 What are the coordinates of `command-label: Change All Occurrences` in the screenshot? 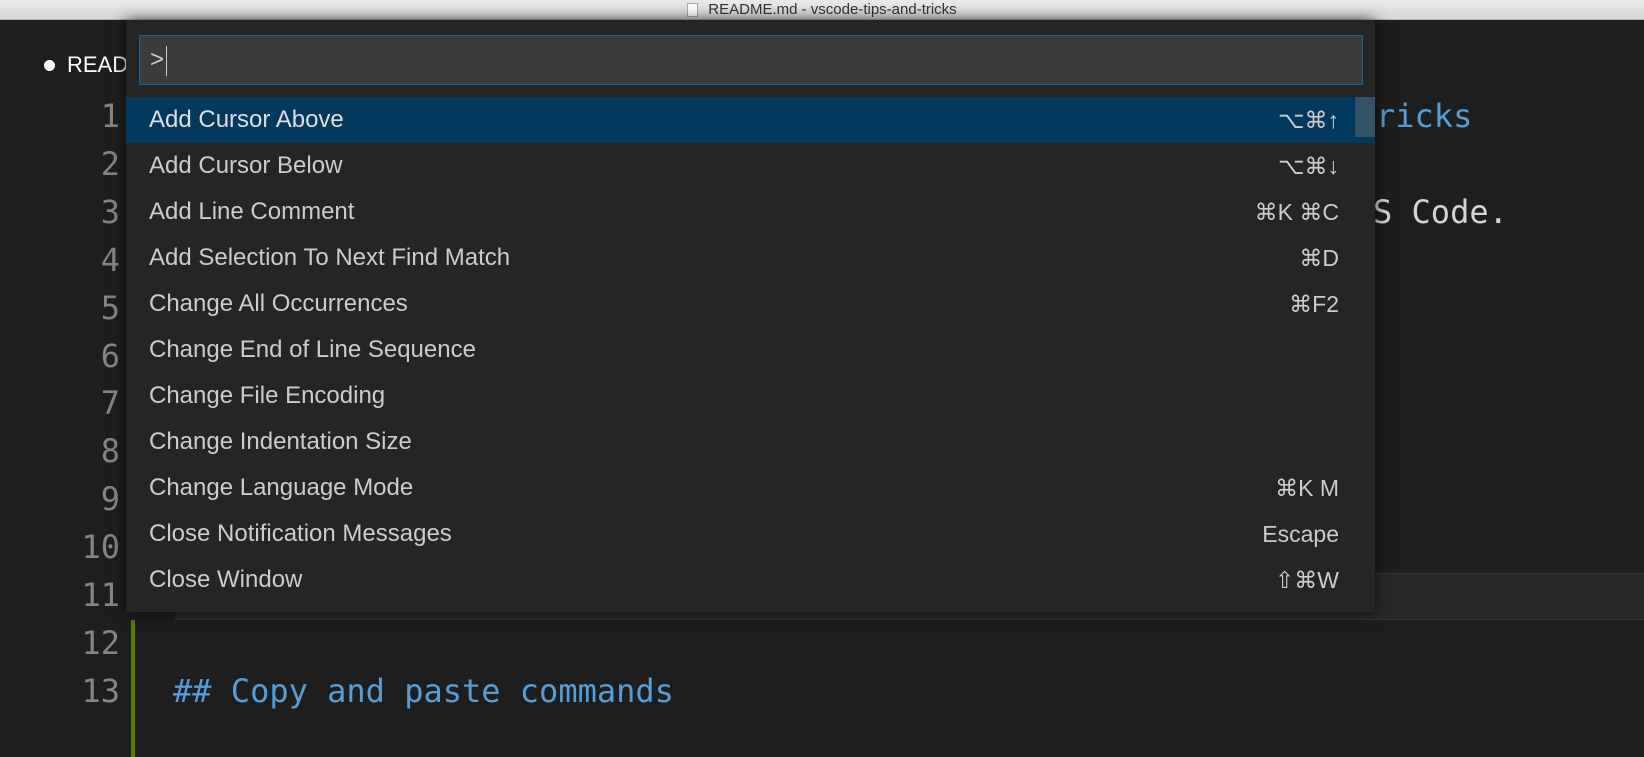 It's located at (278, 303).